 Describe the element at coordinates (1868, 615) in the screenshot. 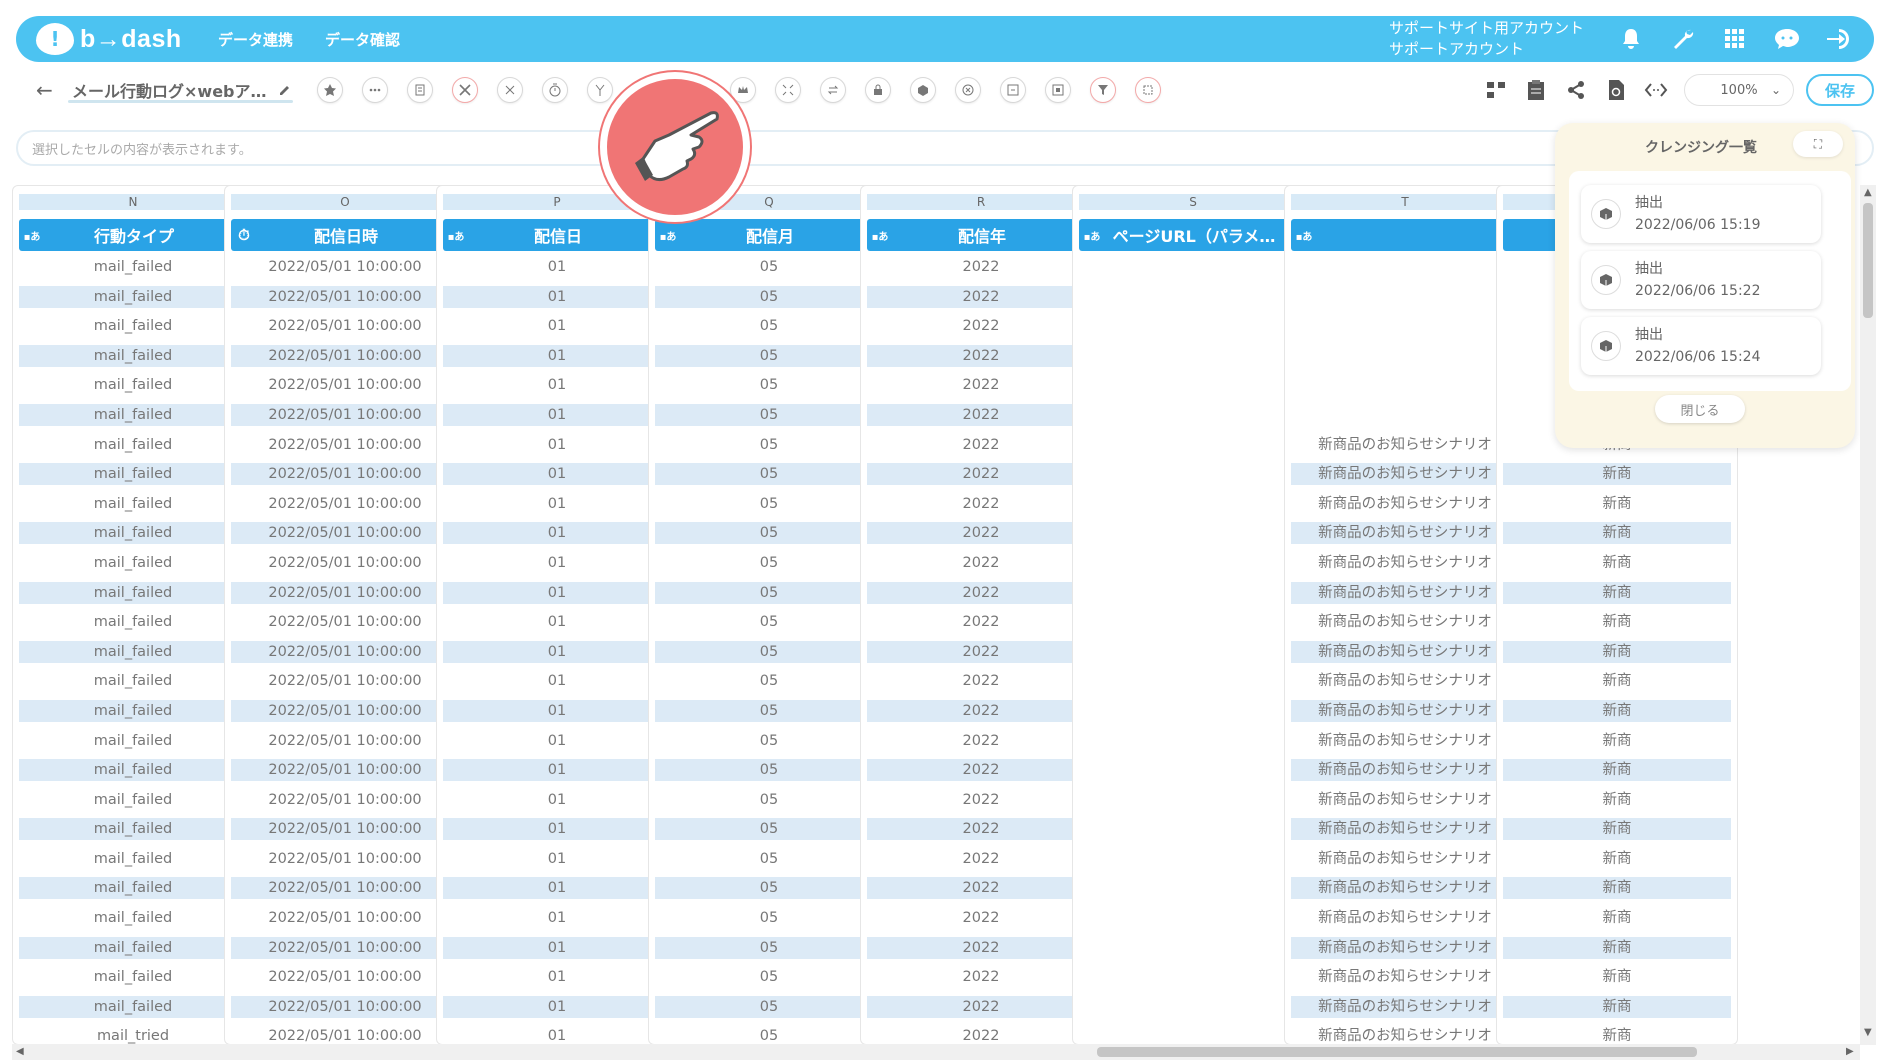

I see `vertical-scrollbar: ▲ ▼` at that location.